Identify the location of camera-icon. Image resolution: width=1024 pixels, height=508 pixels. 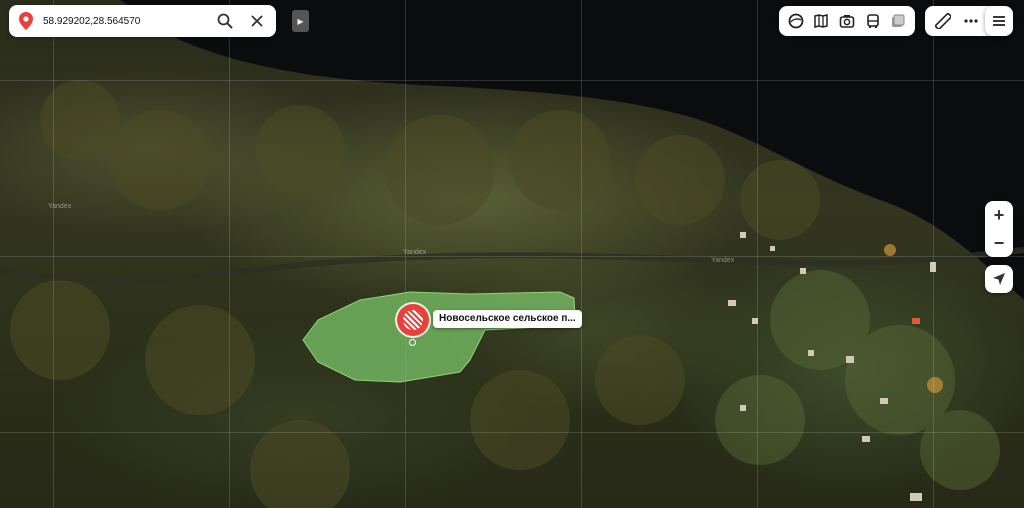
(847, 21).